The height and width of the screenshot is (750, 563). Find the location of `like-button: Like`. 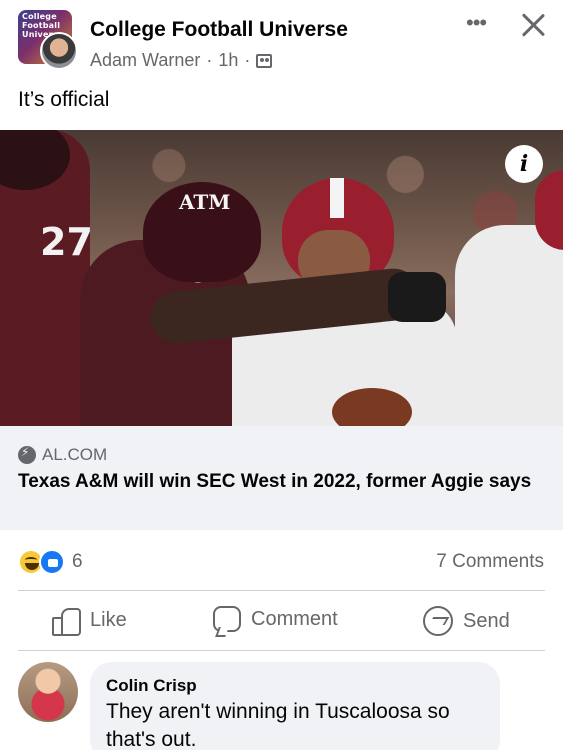

like-button: Like is located at coordinates (89, 621).